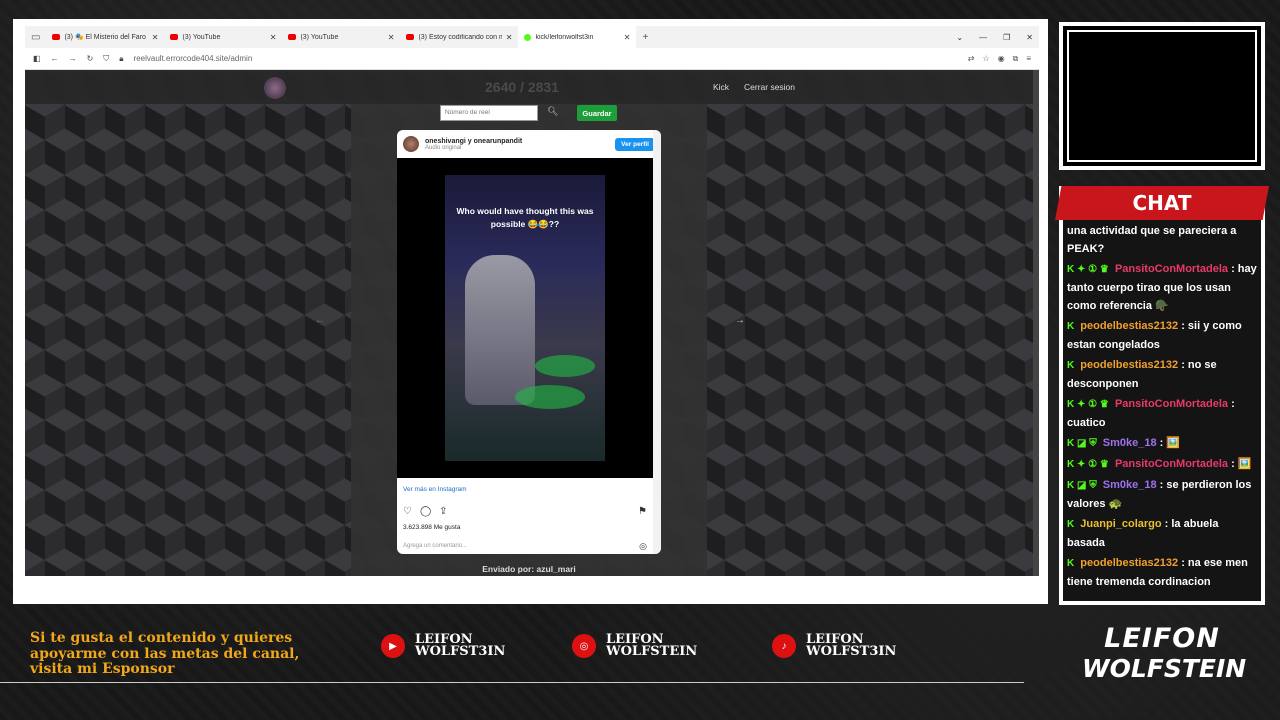 This screenshot has height=720, width=1280. I want to click on view-more-link: Ver más en Instagram, so click(435, 489).